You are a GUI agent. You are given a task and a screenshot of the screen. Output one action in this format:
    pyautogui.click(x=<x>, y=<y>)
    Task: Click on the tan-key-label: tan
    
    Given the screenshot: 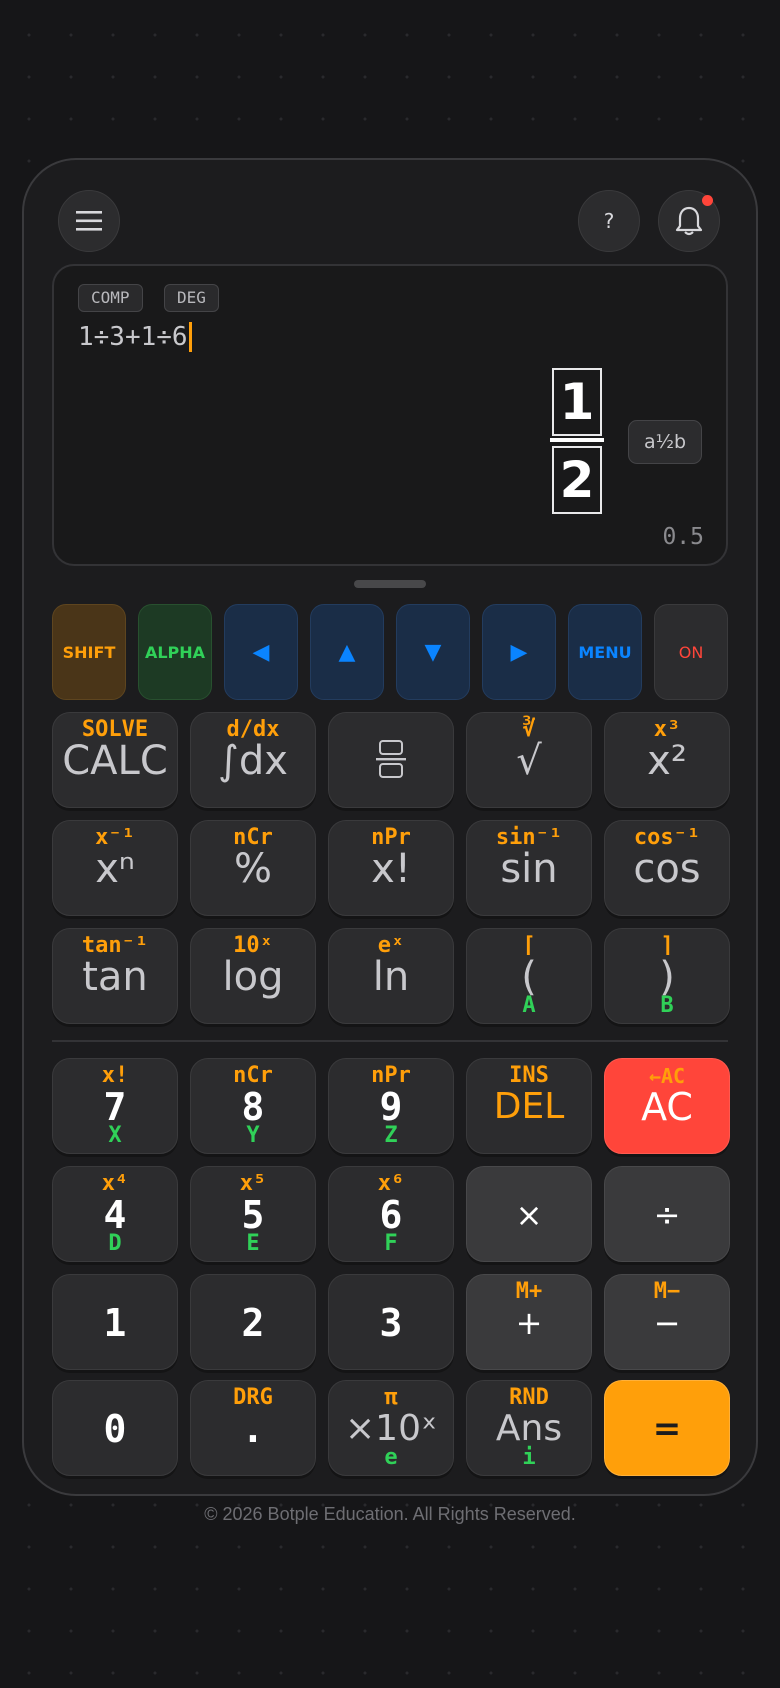 What is the action you would take?
    pyautogui.click(x=115, y=977)
    